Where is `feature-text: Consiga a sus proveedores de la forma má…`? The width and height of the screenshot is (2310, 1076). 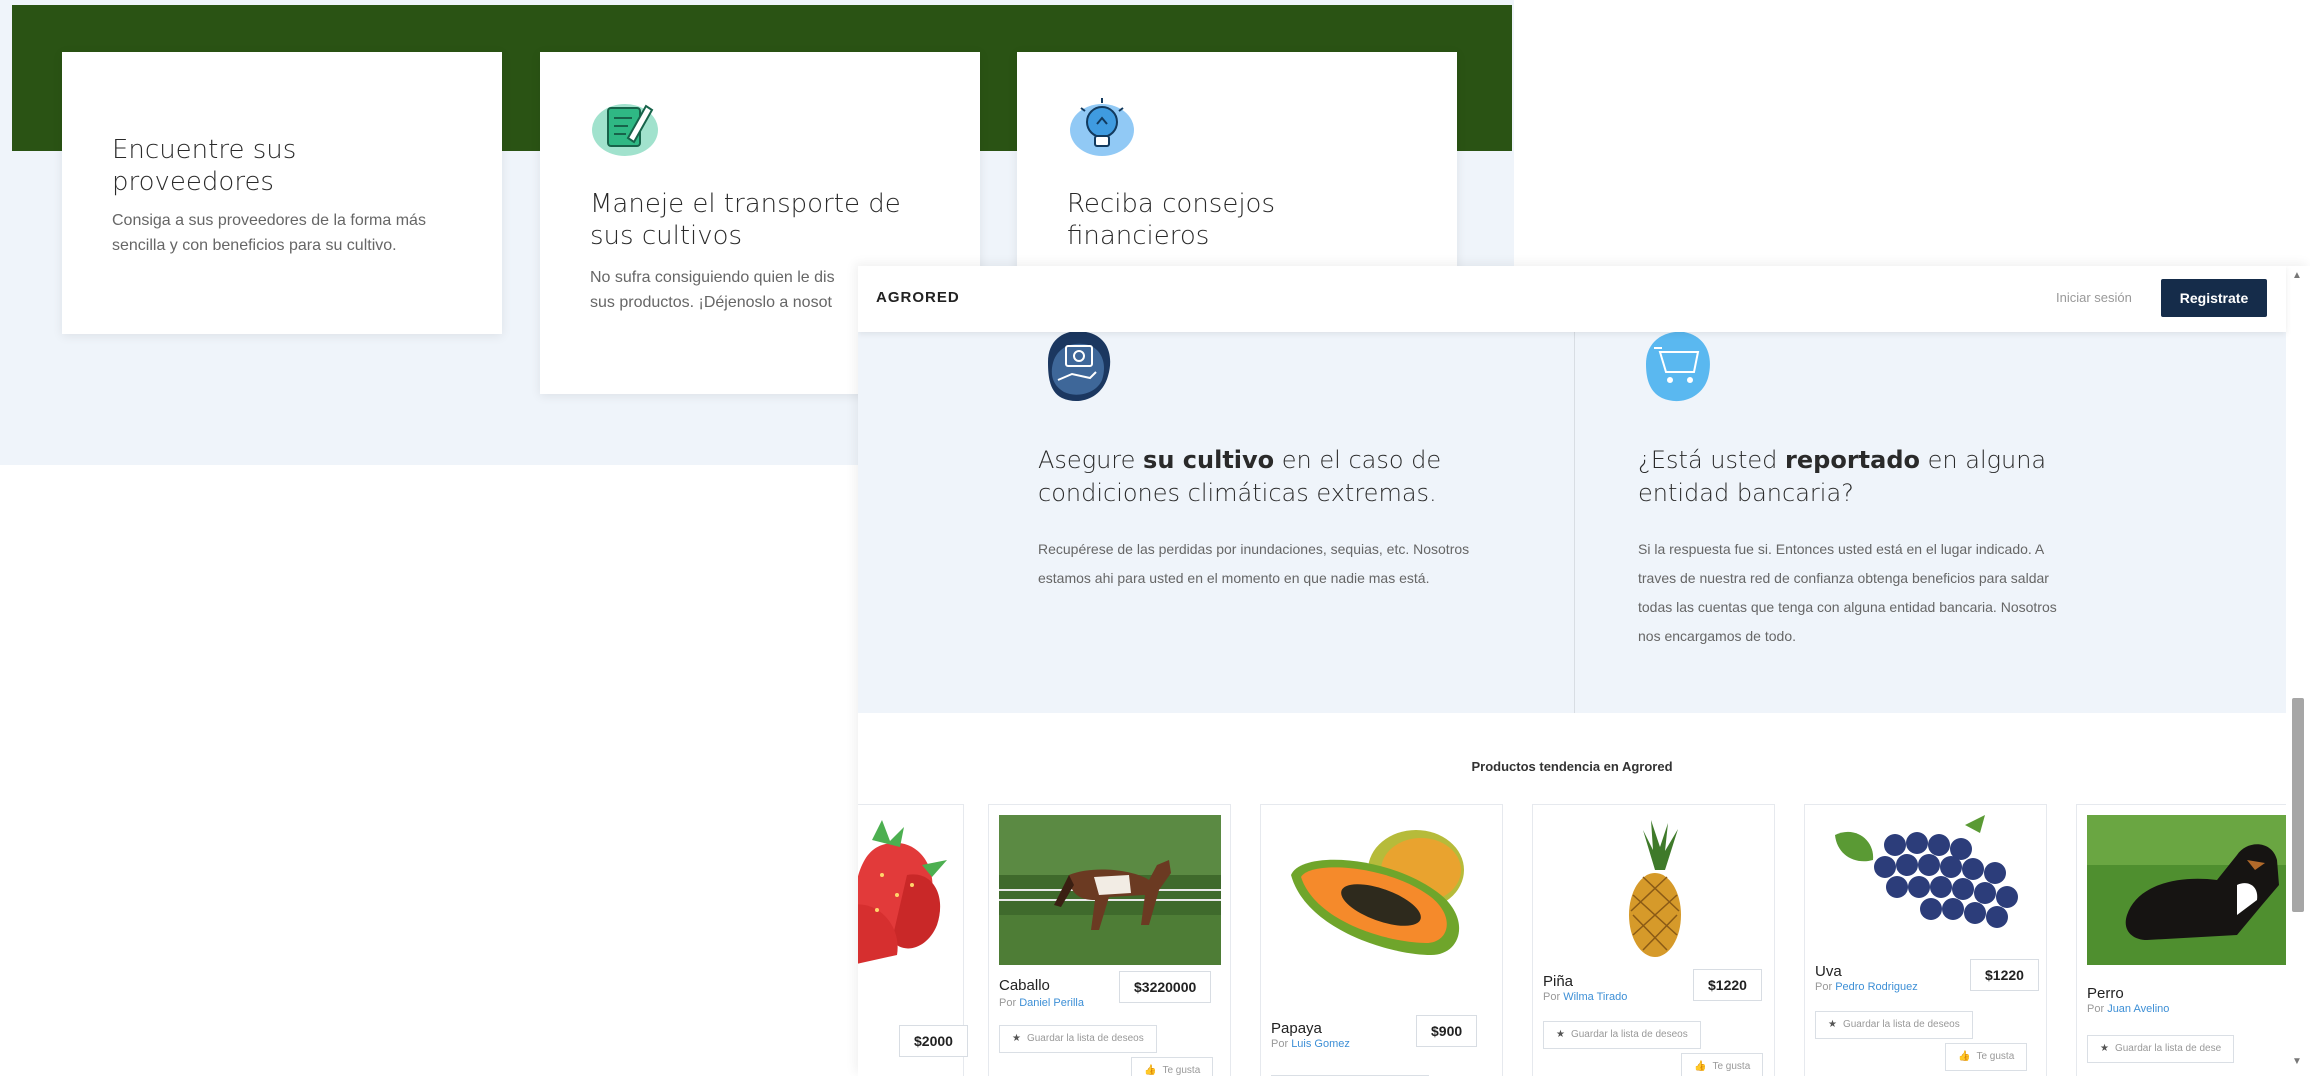
feature-text: Consiga a sus proveedores de la forma má… is located at coordinates (269, 233).